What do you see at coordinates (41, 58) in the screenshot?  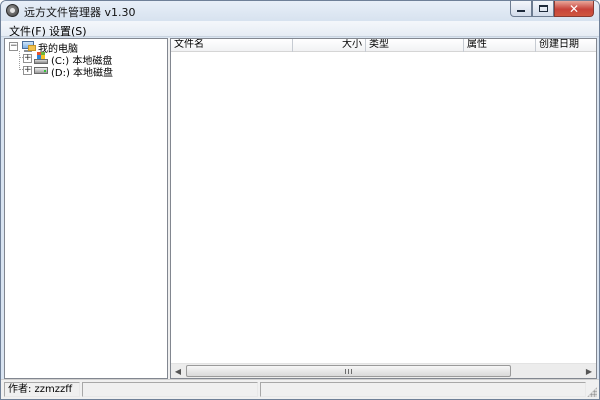 I see `drive-c-icon` at bounding box center [41, 58].